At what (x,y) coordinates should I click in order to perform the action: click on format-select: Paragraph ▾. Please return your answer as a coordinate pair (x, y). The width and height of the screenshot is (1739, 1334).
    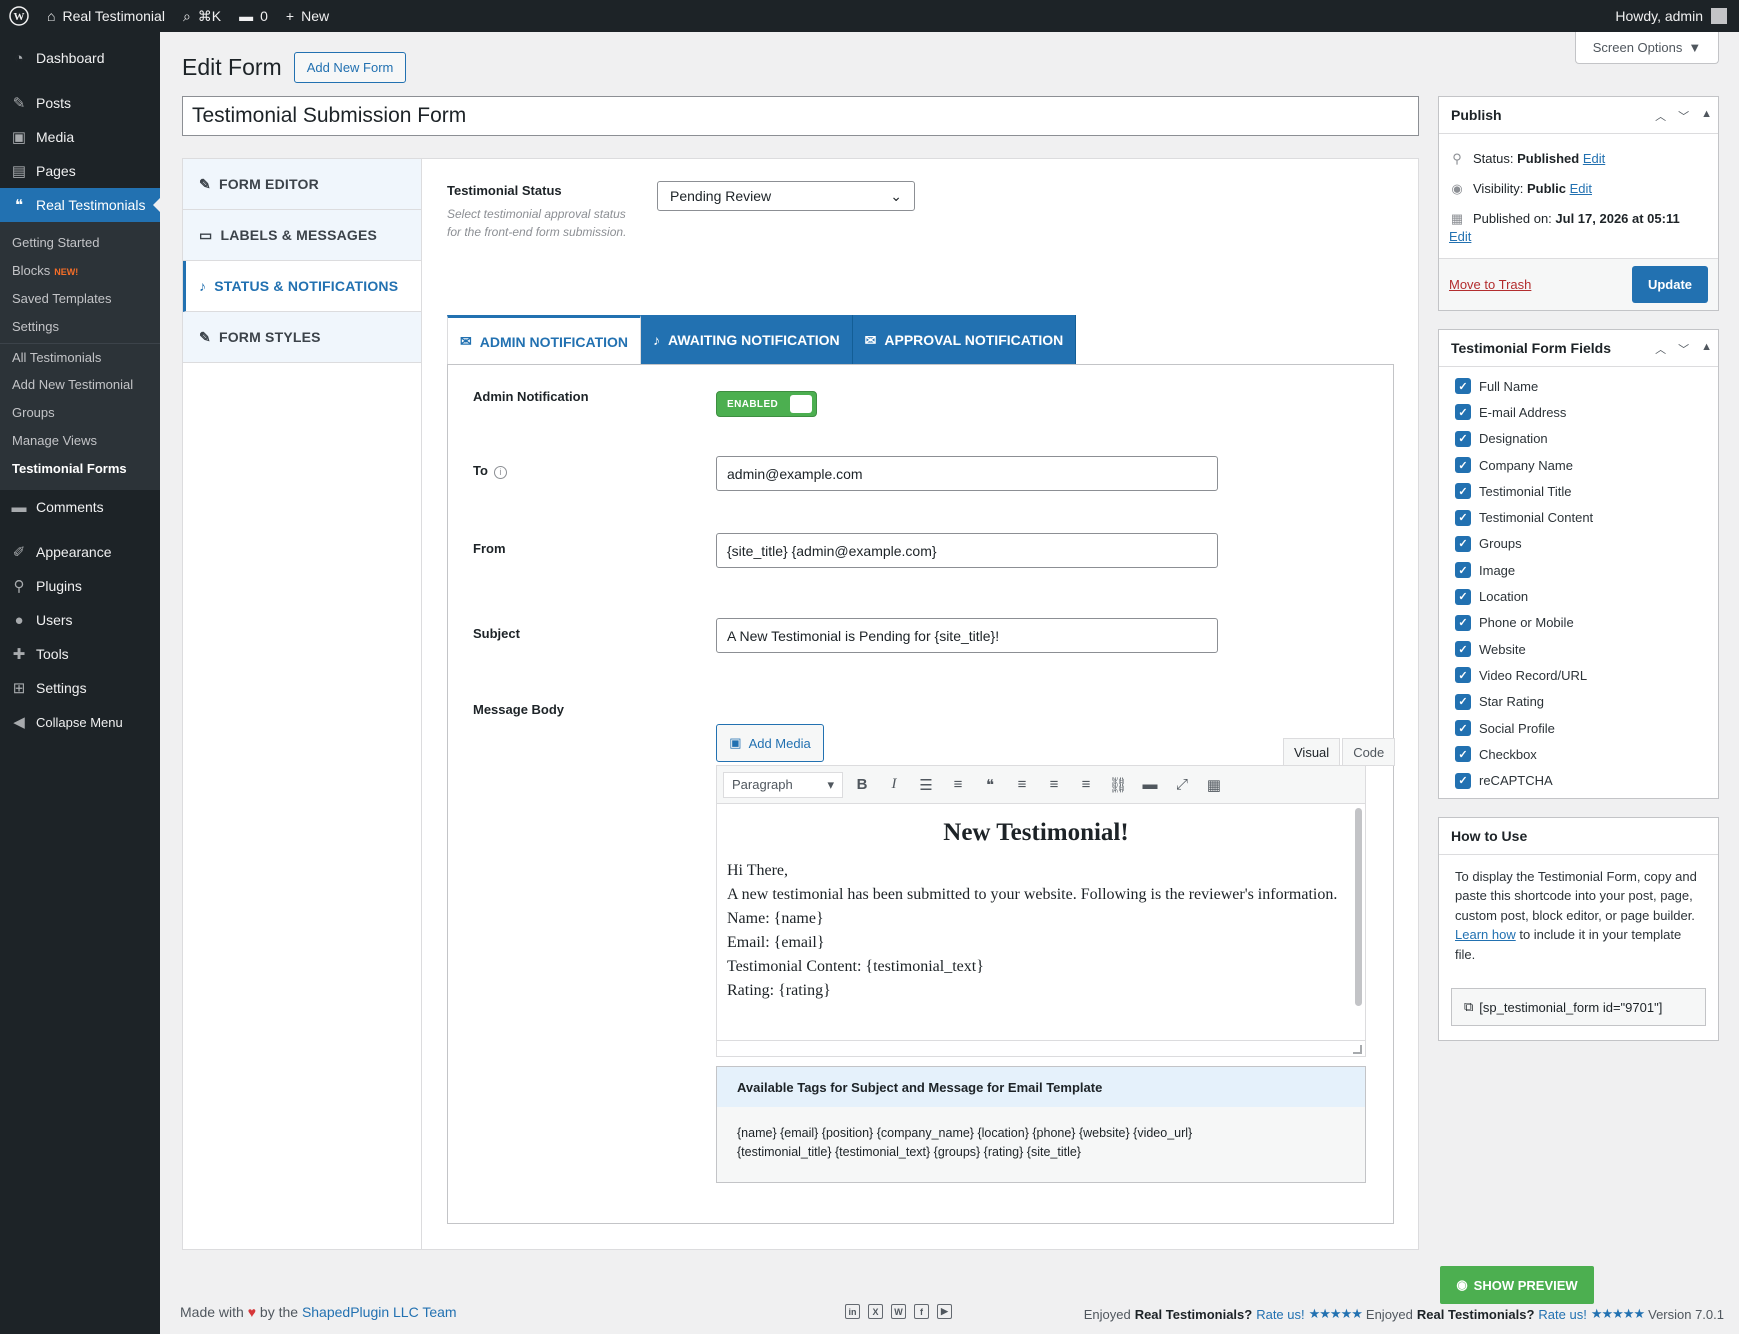
    Looking at the image, I should click on (783, 784).